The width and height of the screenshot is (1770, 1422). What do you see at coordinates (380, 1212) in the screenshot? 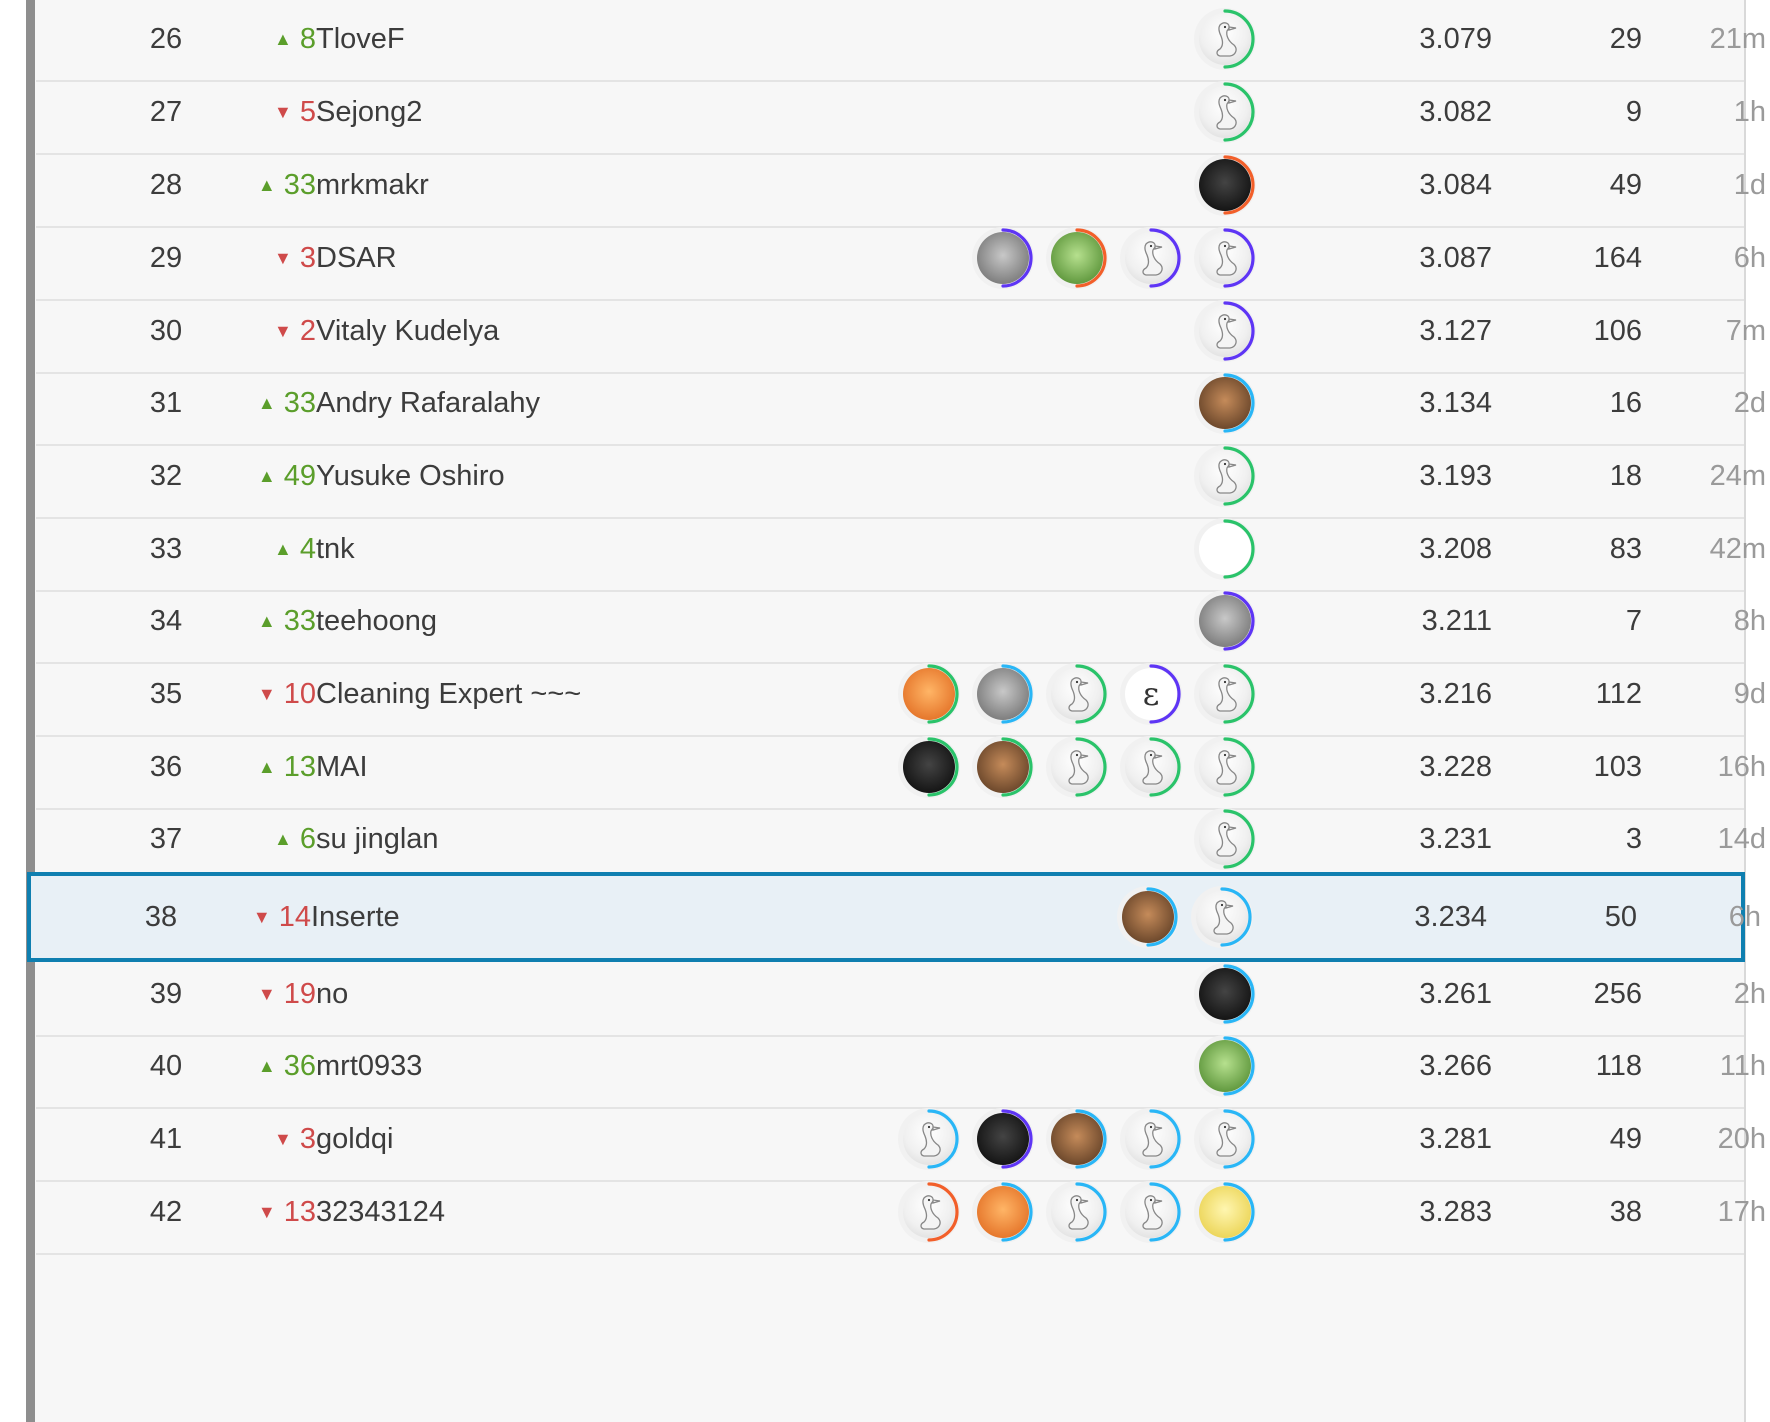
I see `team-name: 32343124` at bounding box center [380, 1212].